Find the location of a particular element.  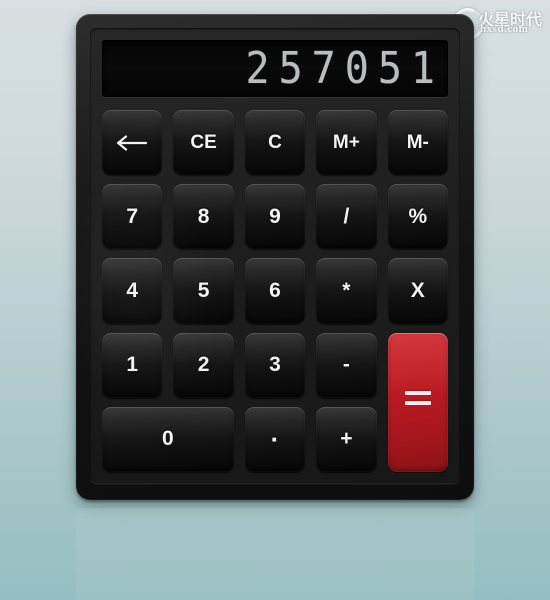

multiply-key: X is located at coordinates (417, 291).